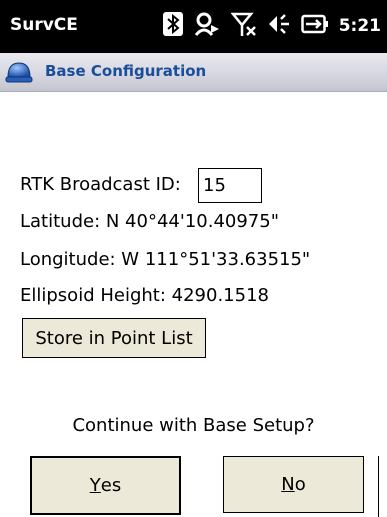 The height and width of the screenshot is (517, 387). Describe the element at coordinates (172, 26) in the screenshot. I see `bluetooth-icon` at that location.